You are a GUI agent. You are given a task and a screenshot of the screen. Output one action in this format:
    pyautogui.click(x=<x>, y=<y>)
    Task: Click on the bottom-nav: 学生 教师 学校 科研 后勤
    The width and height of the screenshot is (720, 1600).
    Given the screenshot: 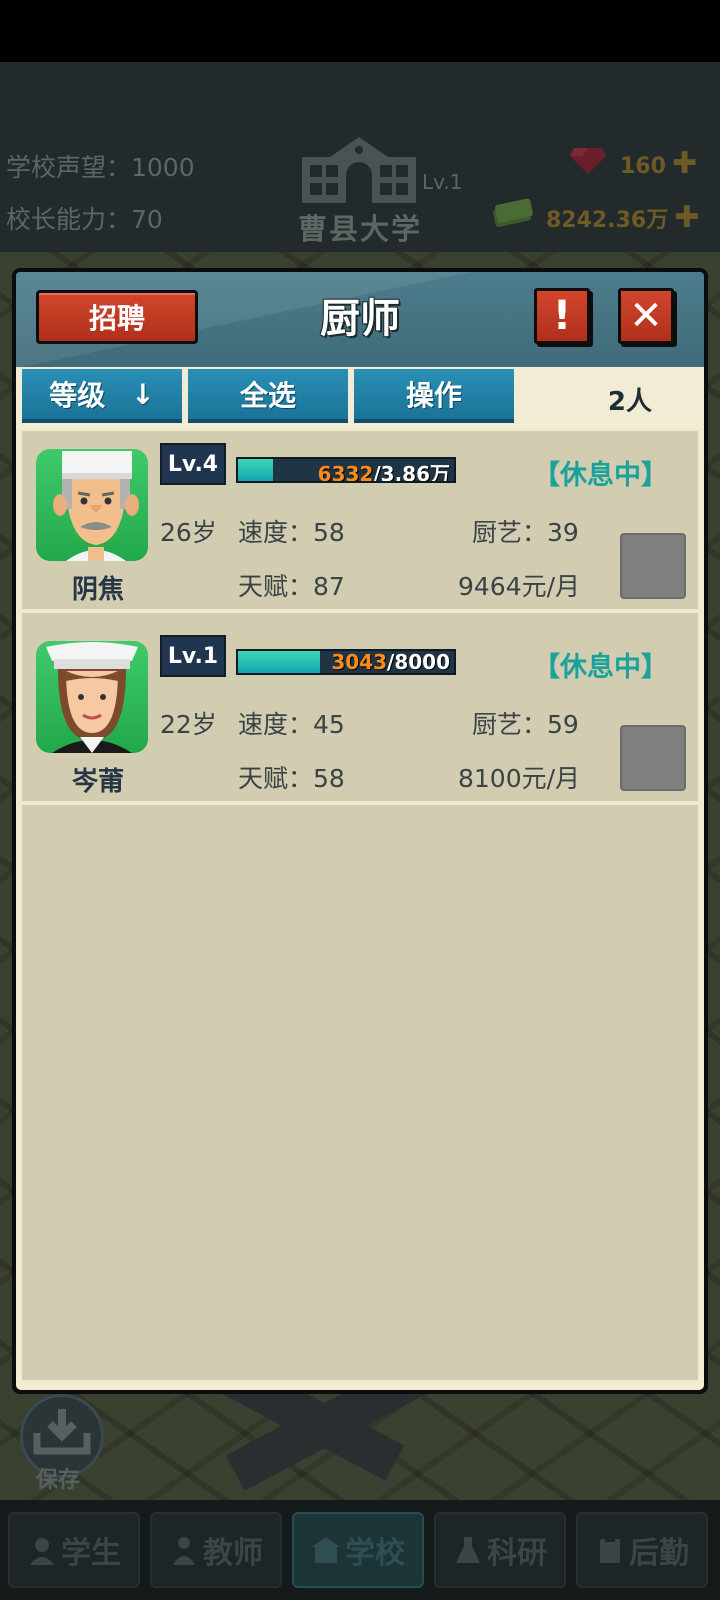 What is the action you would take?
    pyautogui.click(x=360, y=1550)
    